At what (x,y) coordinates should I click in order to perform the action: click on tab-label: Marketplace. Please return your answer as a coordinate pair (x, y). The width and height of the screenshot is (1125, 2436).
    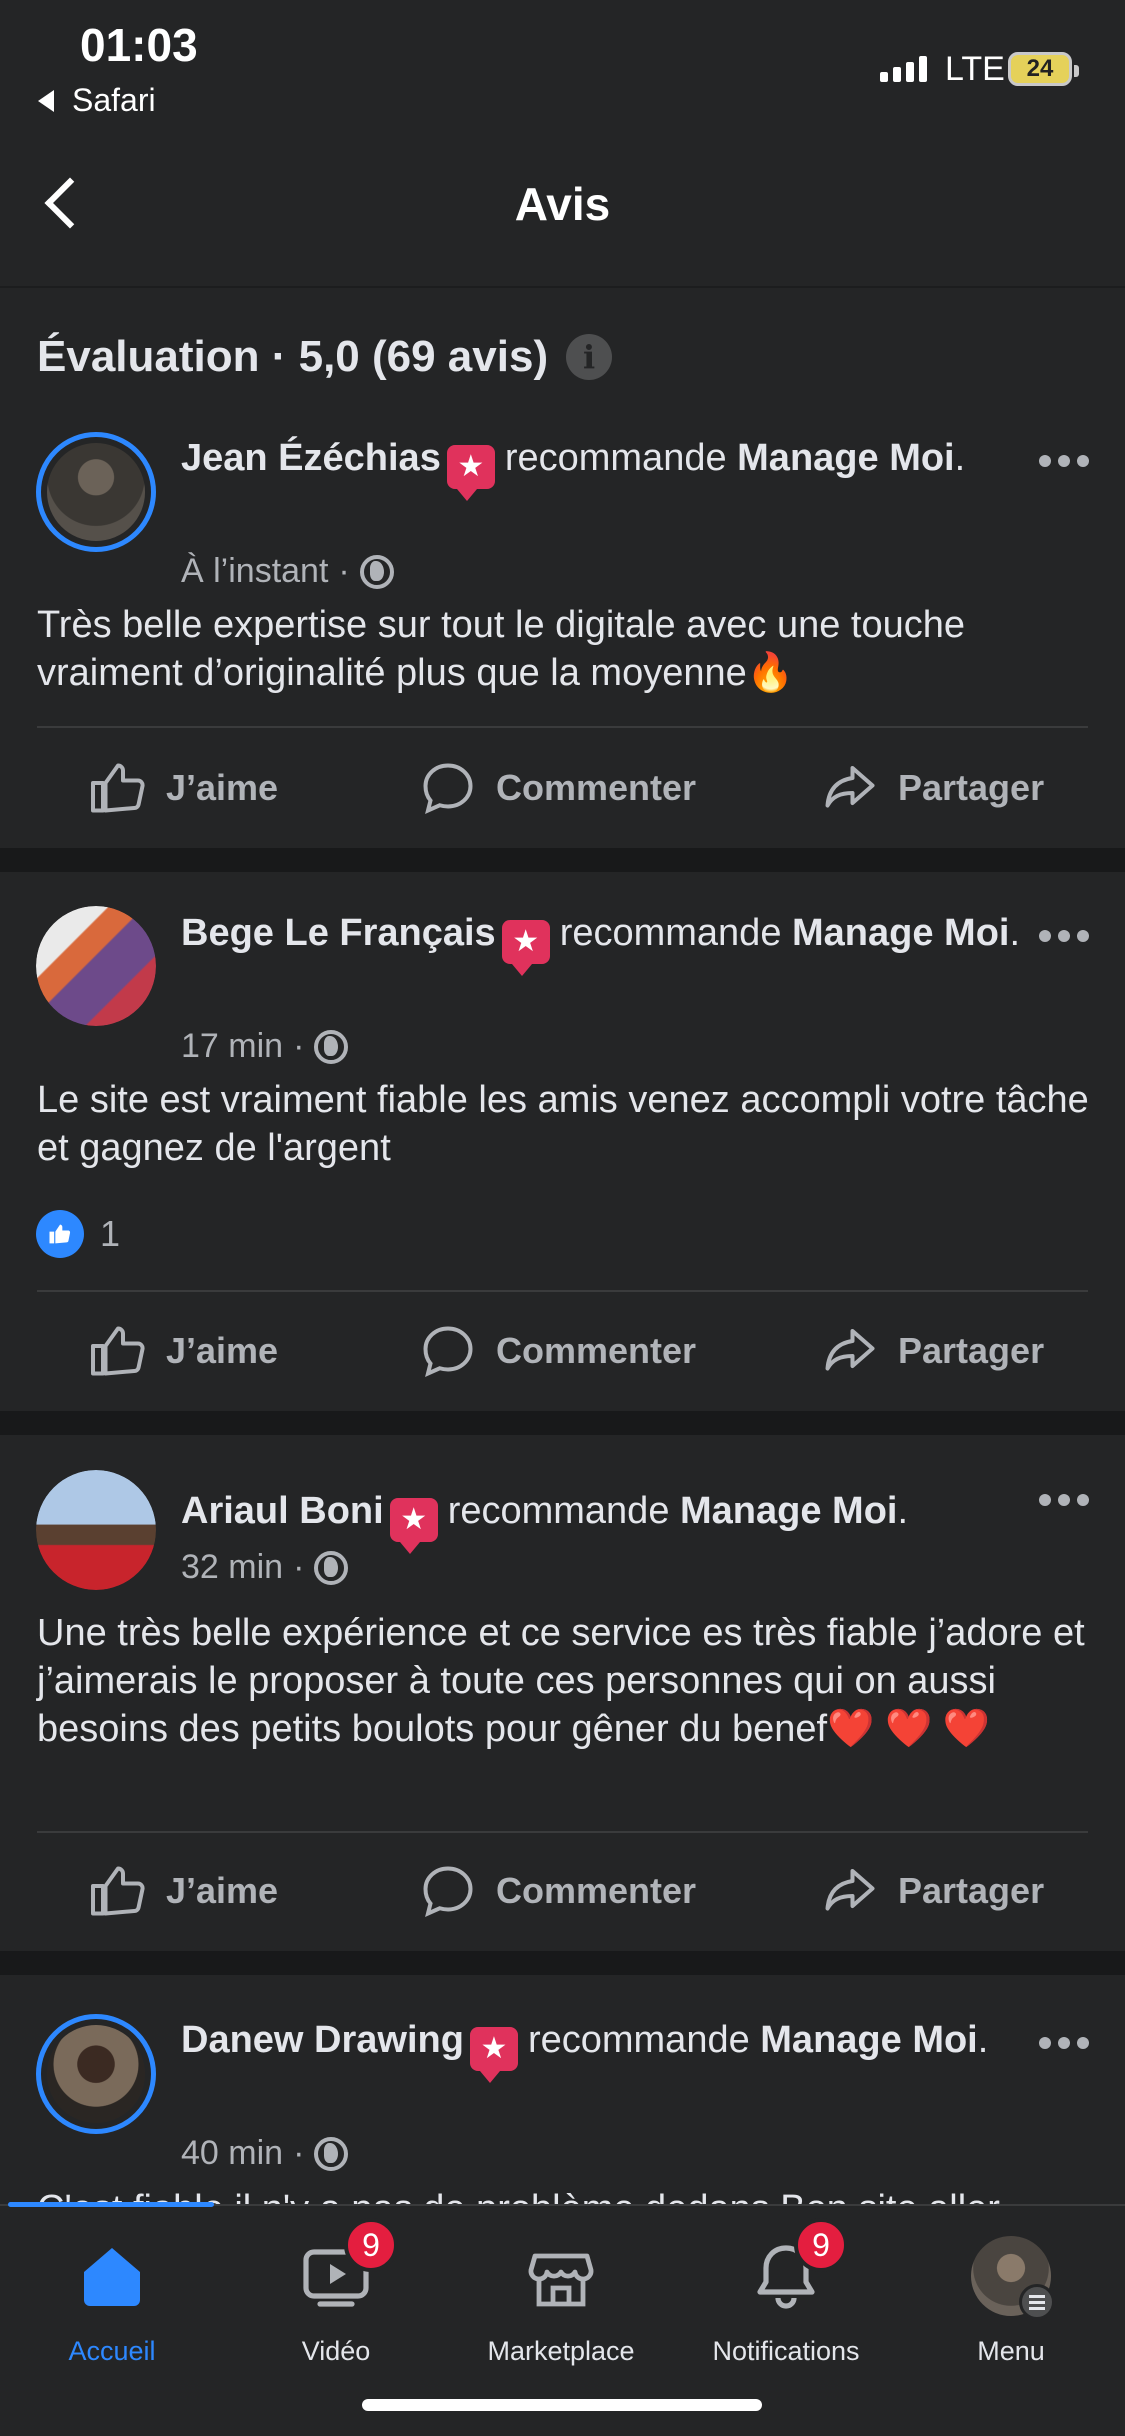
    Looking at the image, I should click on (561, 2351).